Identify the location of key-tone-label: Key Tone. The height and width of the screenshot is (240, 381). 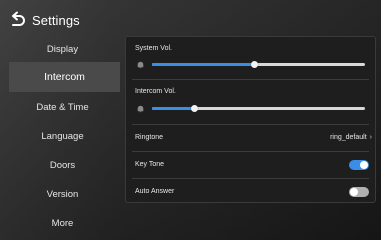
(150, 164).